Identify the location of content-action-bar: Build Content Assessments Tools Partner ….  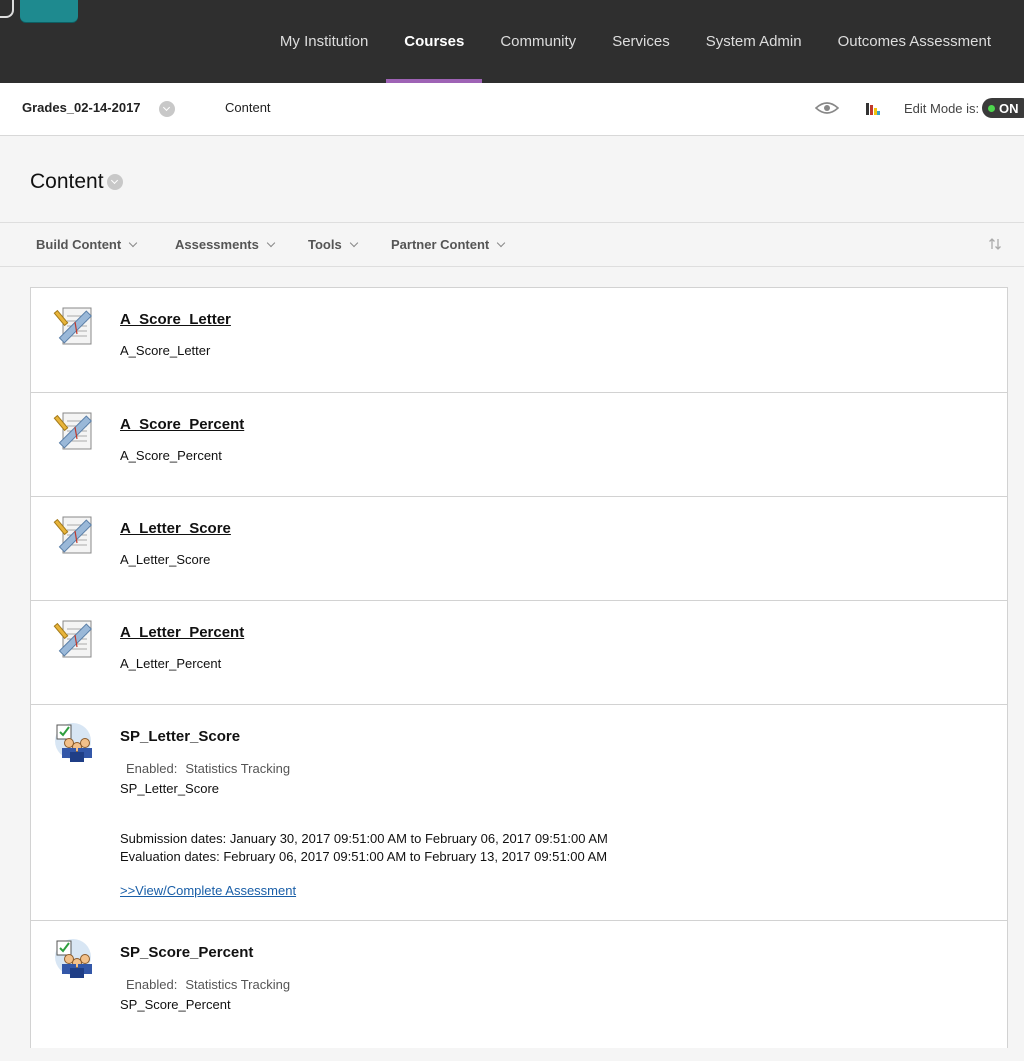
(512, 245).